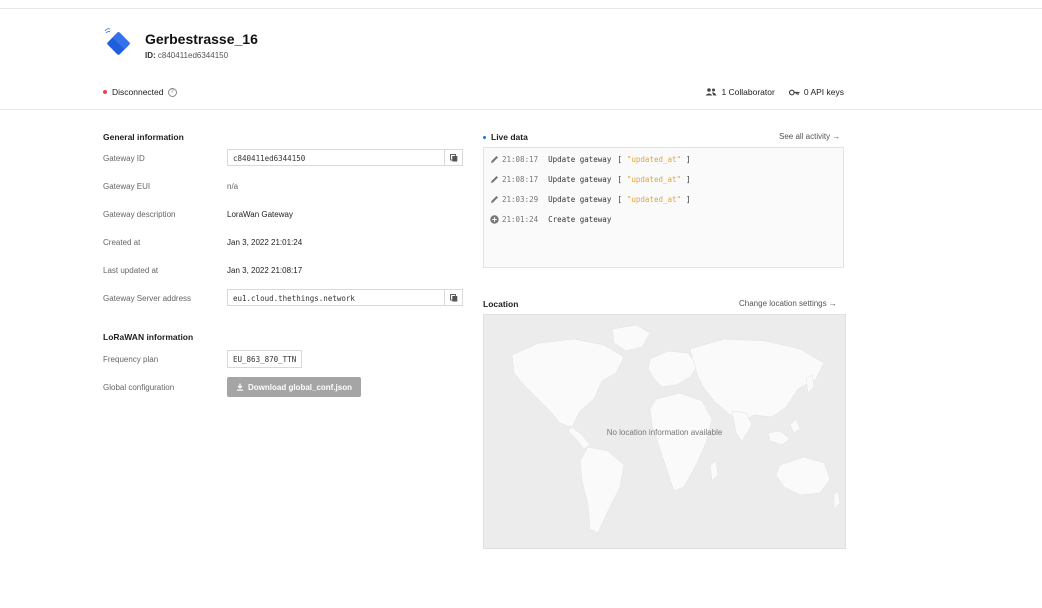  What do you see at coordinates (294, 298) in the screenshot?
I see `server-address-value: eu1.cloud.thethings.network` at bounding box center [294, 298].